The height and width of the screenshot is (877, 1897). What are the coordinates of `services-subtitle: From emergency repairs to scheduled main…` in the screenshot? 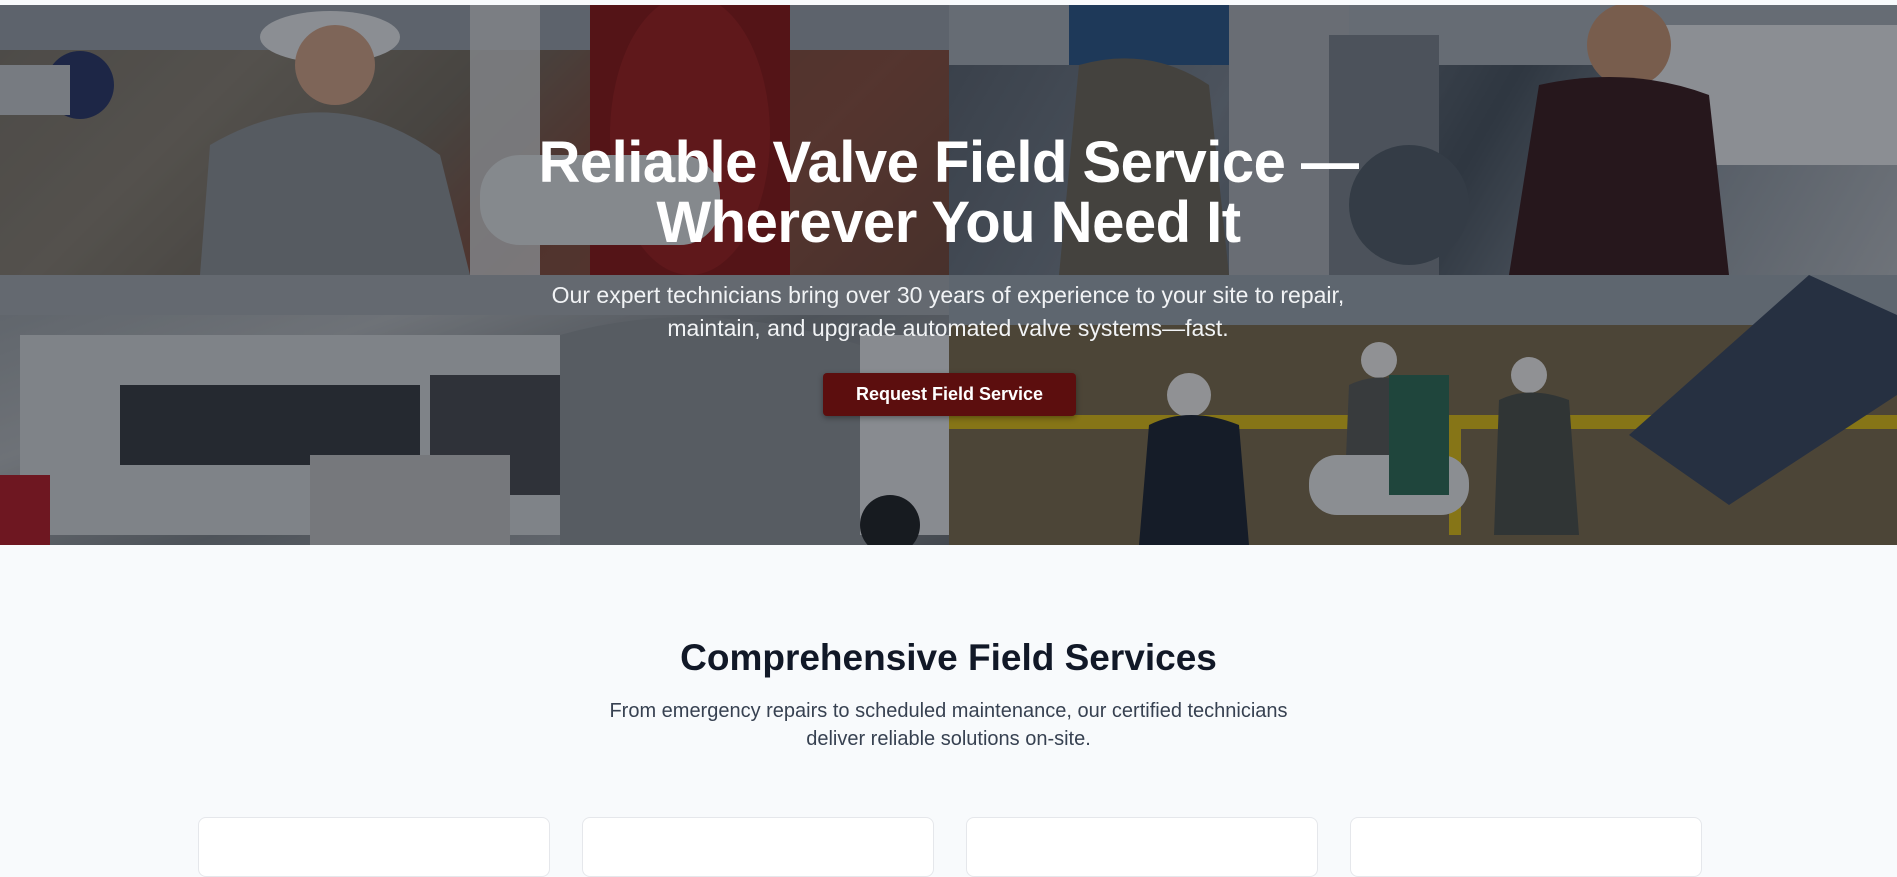 It's located at (948, 725).